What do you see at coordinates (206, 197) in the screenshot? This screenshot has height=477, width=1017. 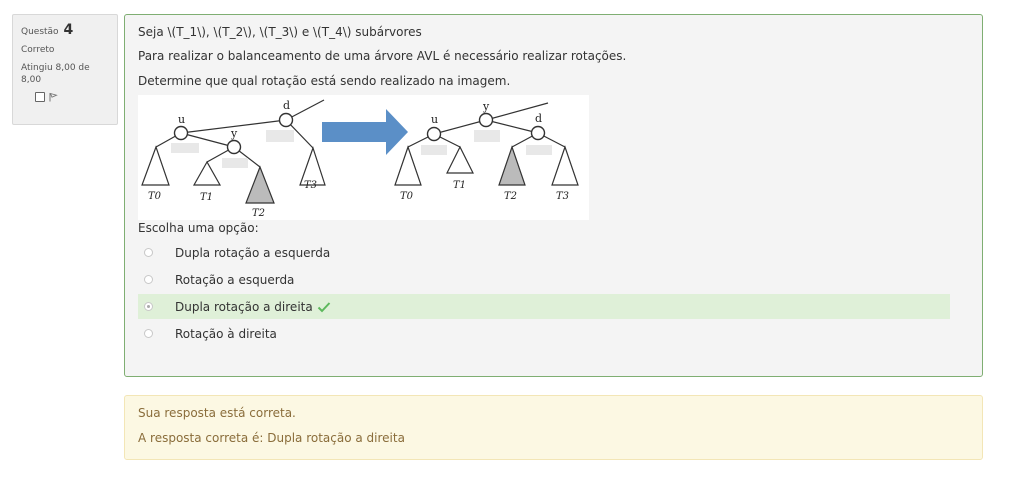 I see `left-subtree-t1-label: T1` at bounding box center [206, 197].